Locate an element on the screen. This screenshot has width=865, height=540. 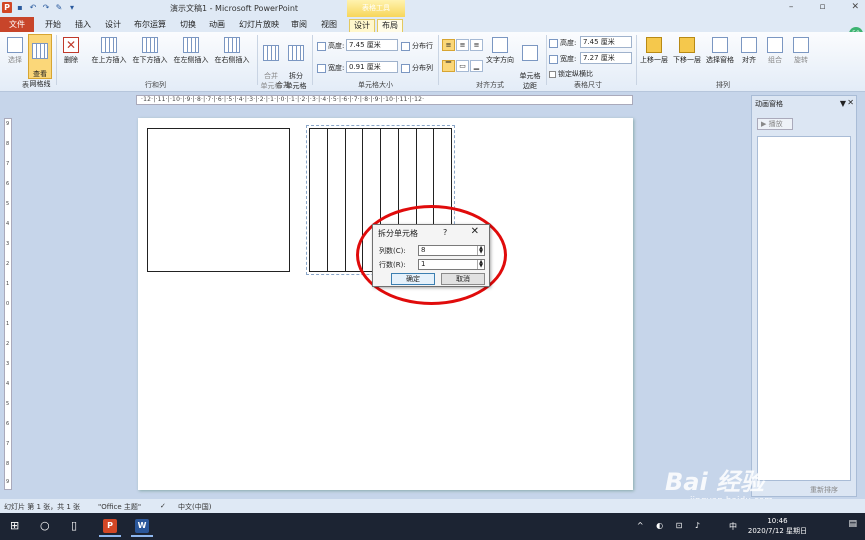
animation-pane-title: 动画窗格 is located at coordinates (769, 104).